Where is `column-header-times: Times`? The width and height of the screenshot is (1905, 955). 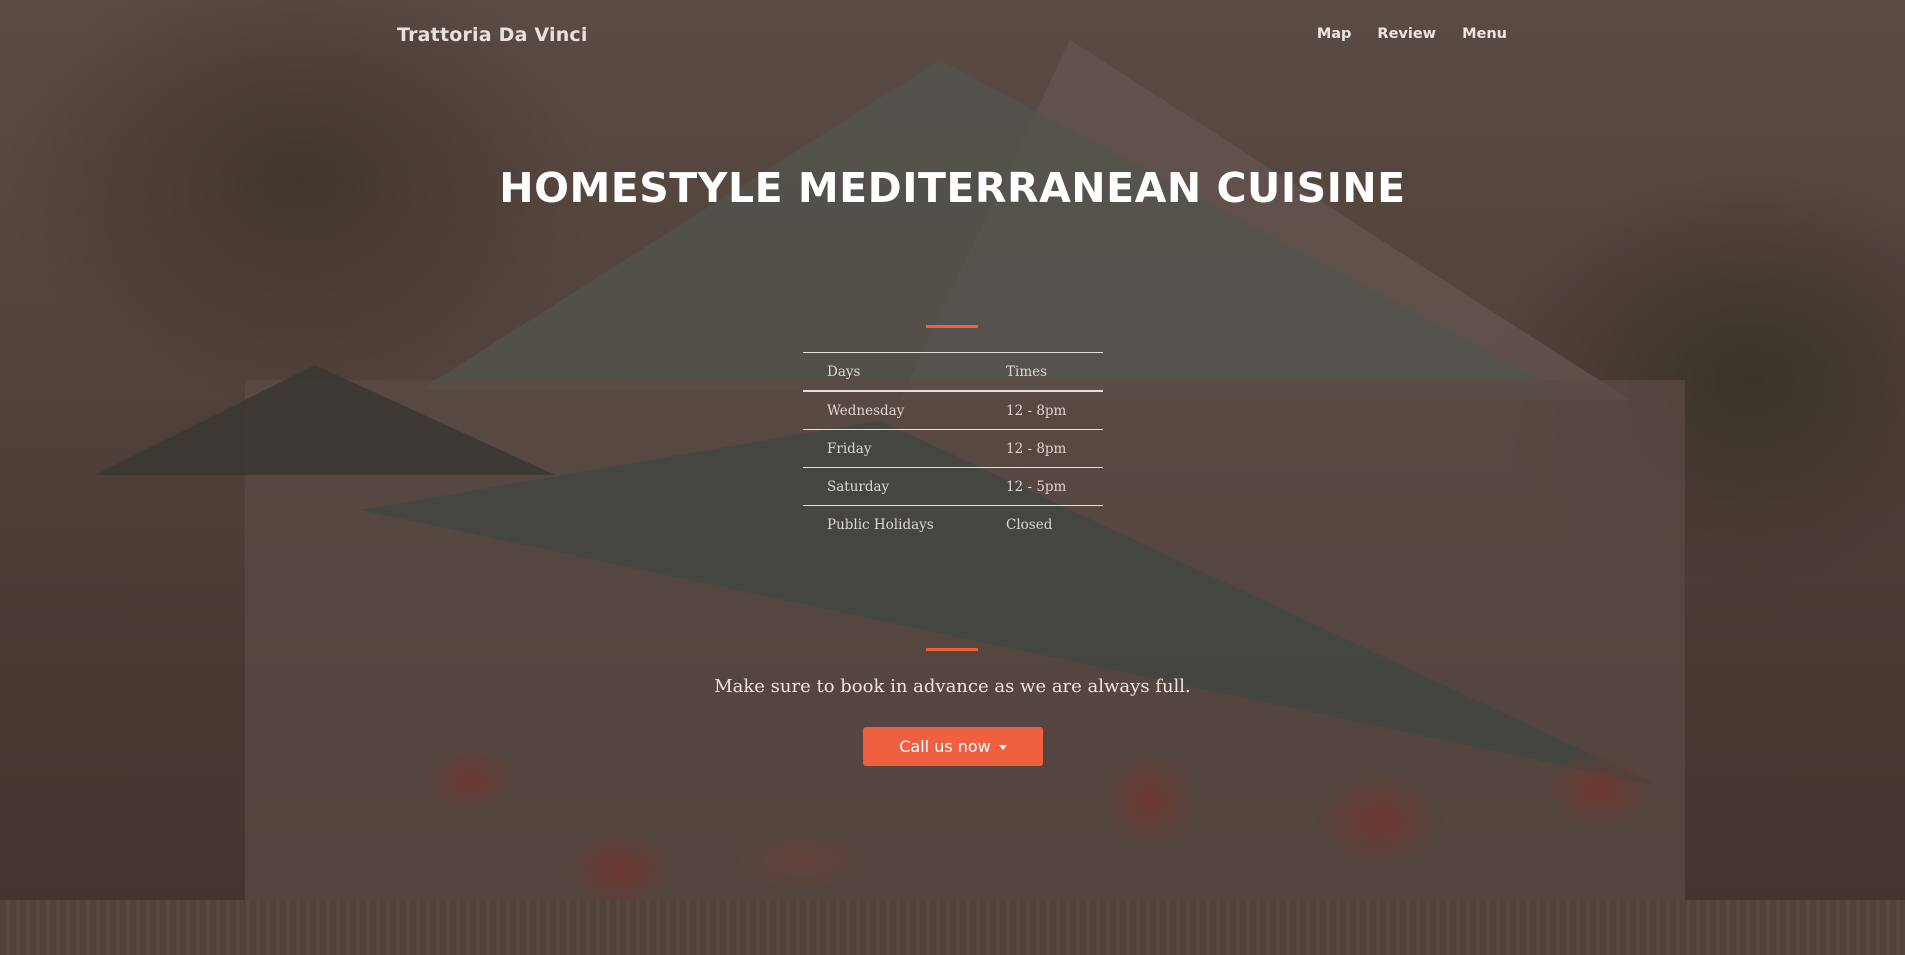
column-header-times: Times is located at coordinates (1042, 372).